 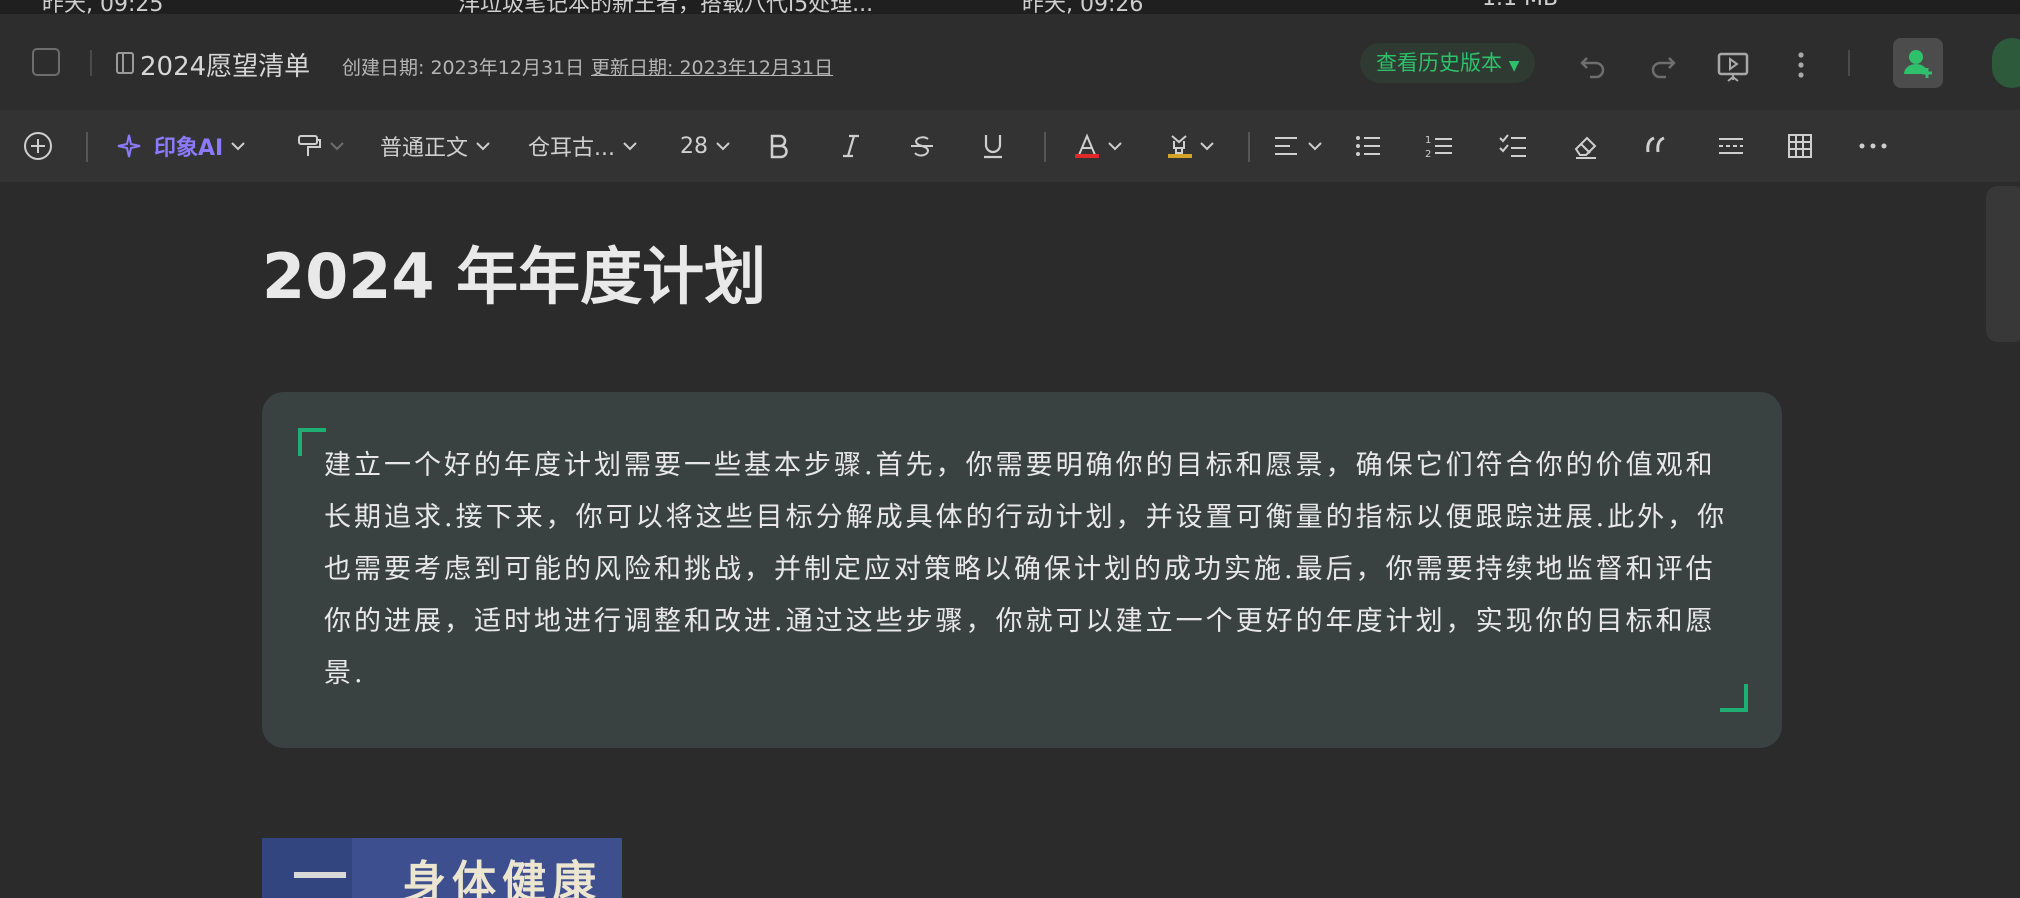 I want to click on row-date-2: 昨天, 09:26, so click(x=1083, y=7).